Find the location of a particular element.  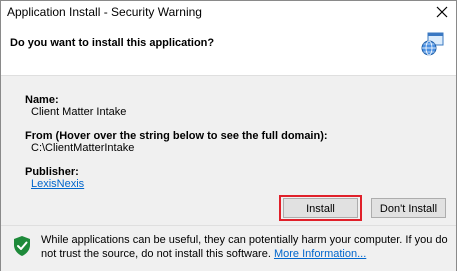

shield-check-icon is located at coordinates (22, 246).